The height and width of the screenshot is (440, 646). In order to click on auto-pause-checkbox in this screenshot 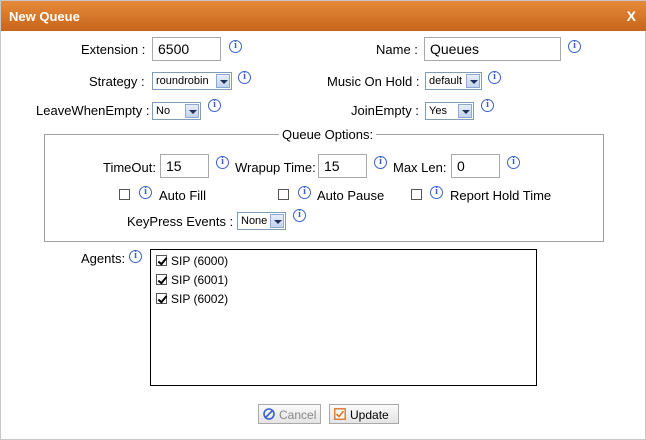, I will do `click(283, 194)`.